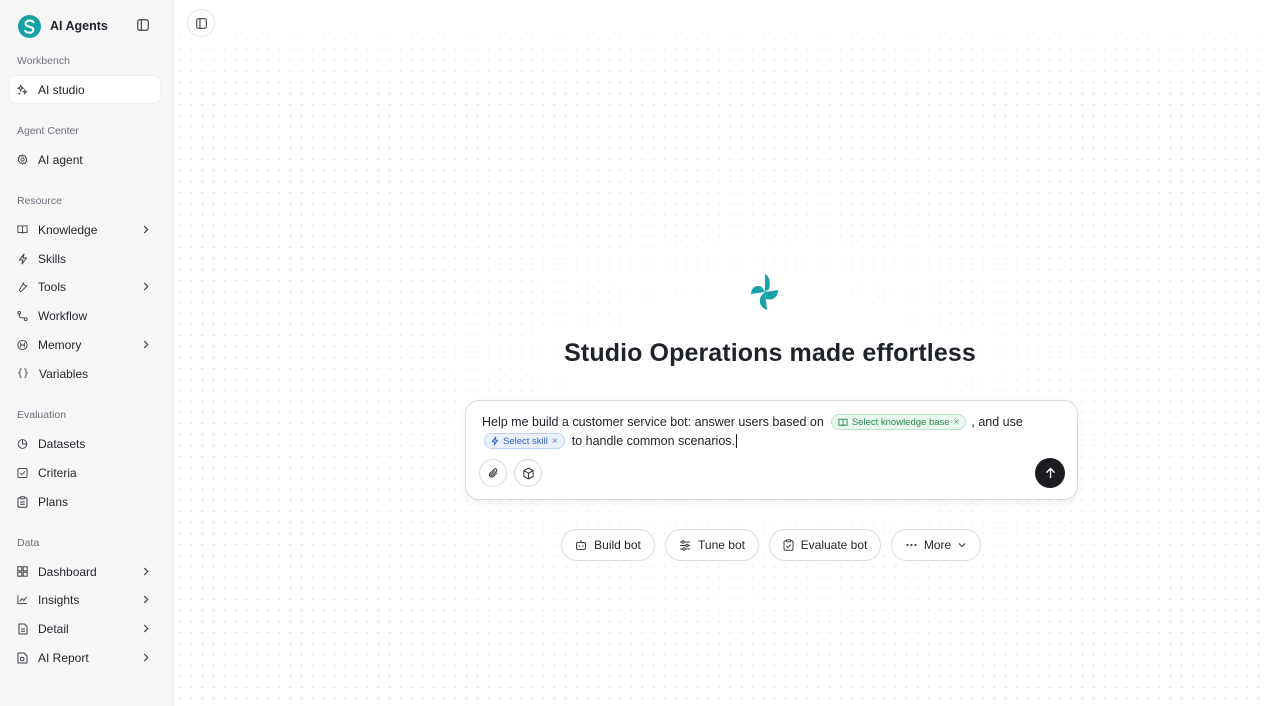  I want to click on sidebar-item-label: Detail, so click(53, 628).